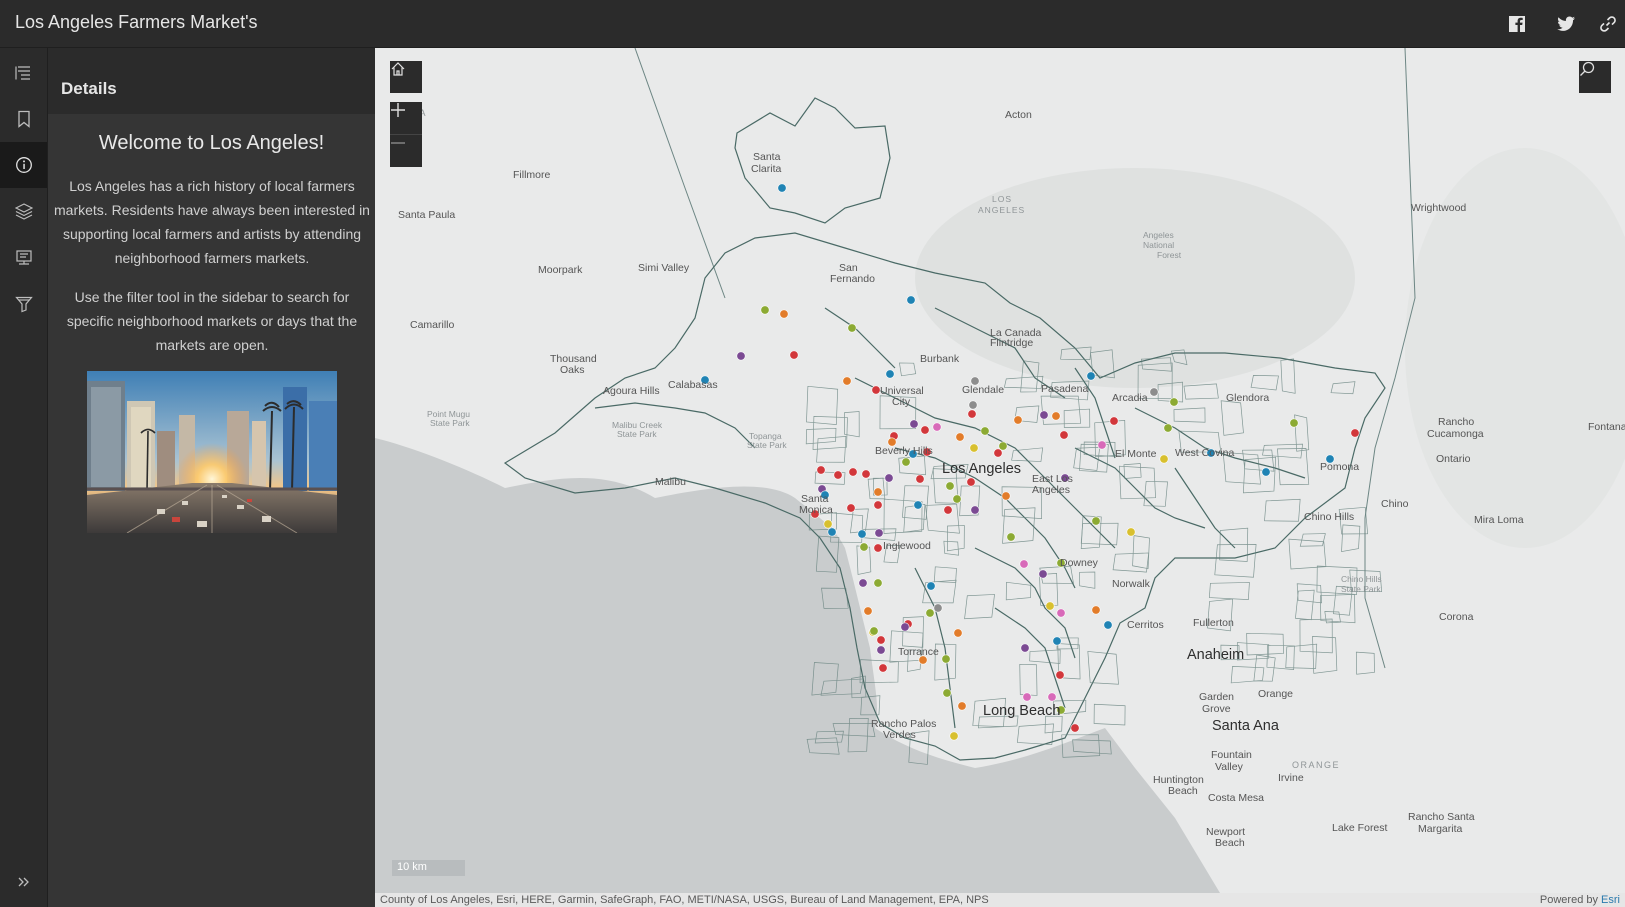 This screenshot has height=907, width=1625. I want to click on bookmarks-button, so click(23, 119).